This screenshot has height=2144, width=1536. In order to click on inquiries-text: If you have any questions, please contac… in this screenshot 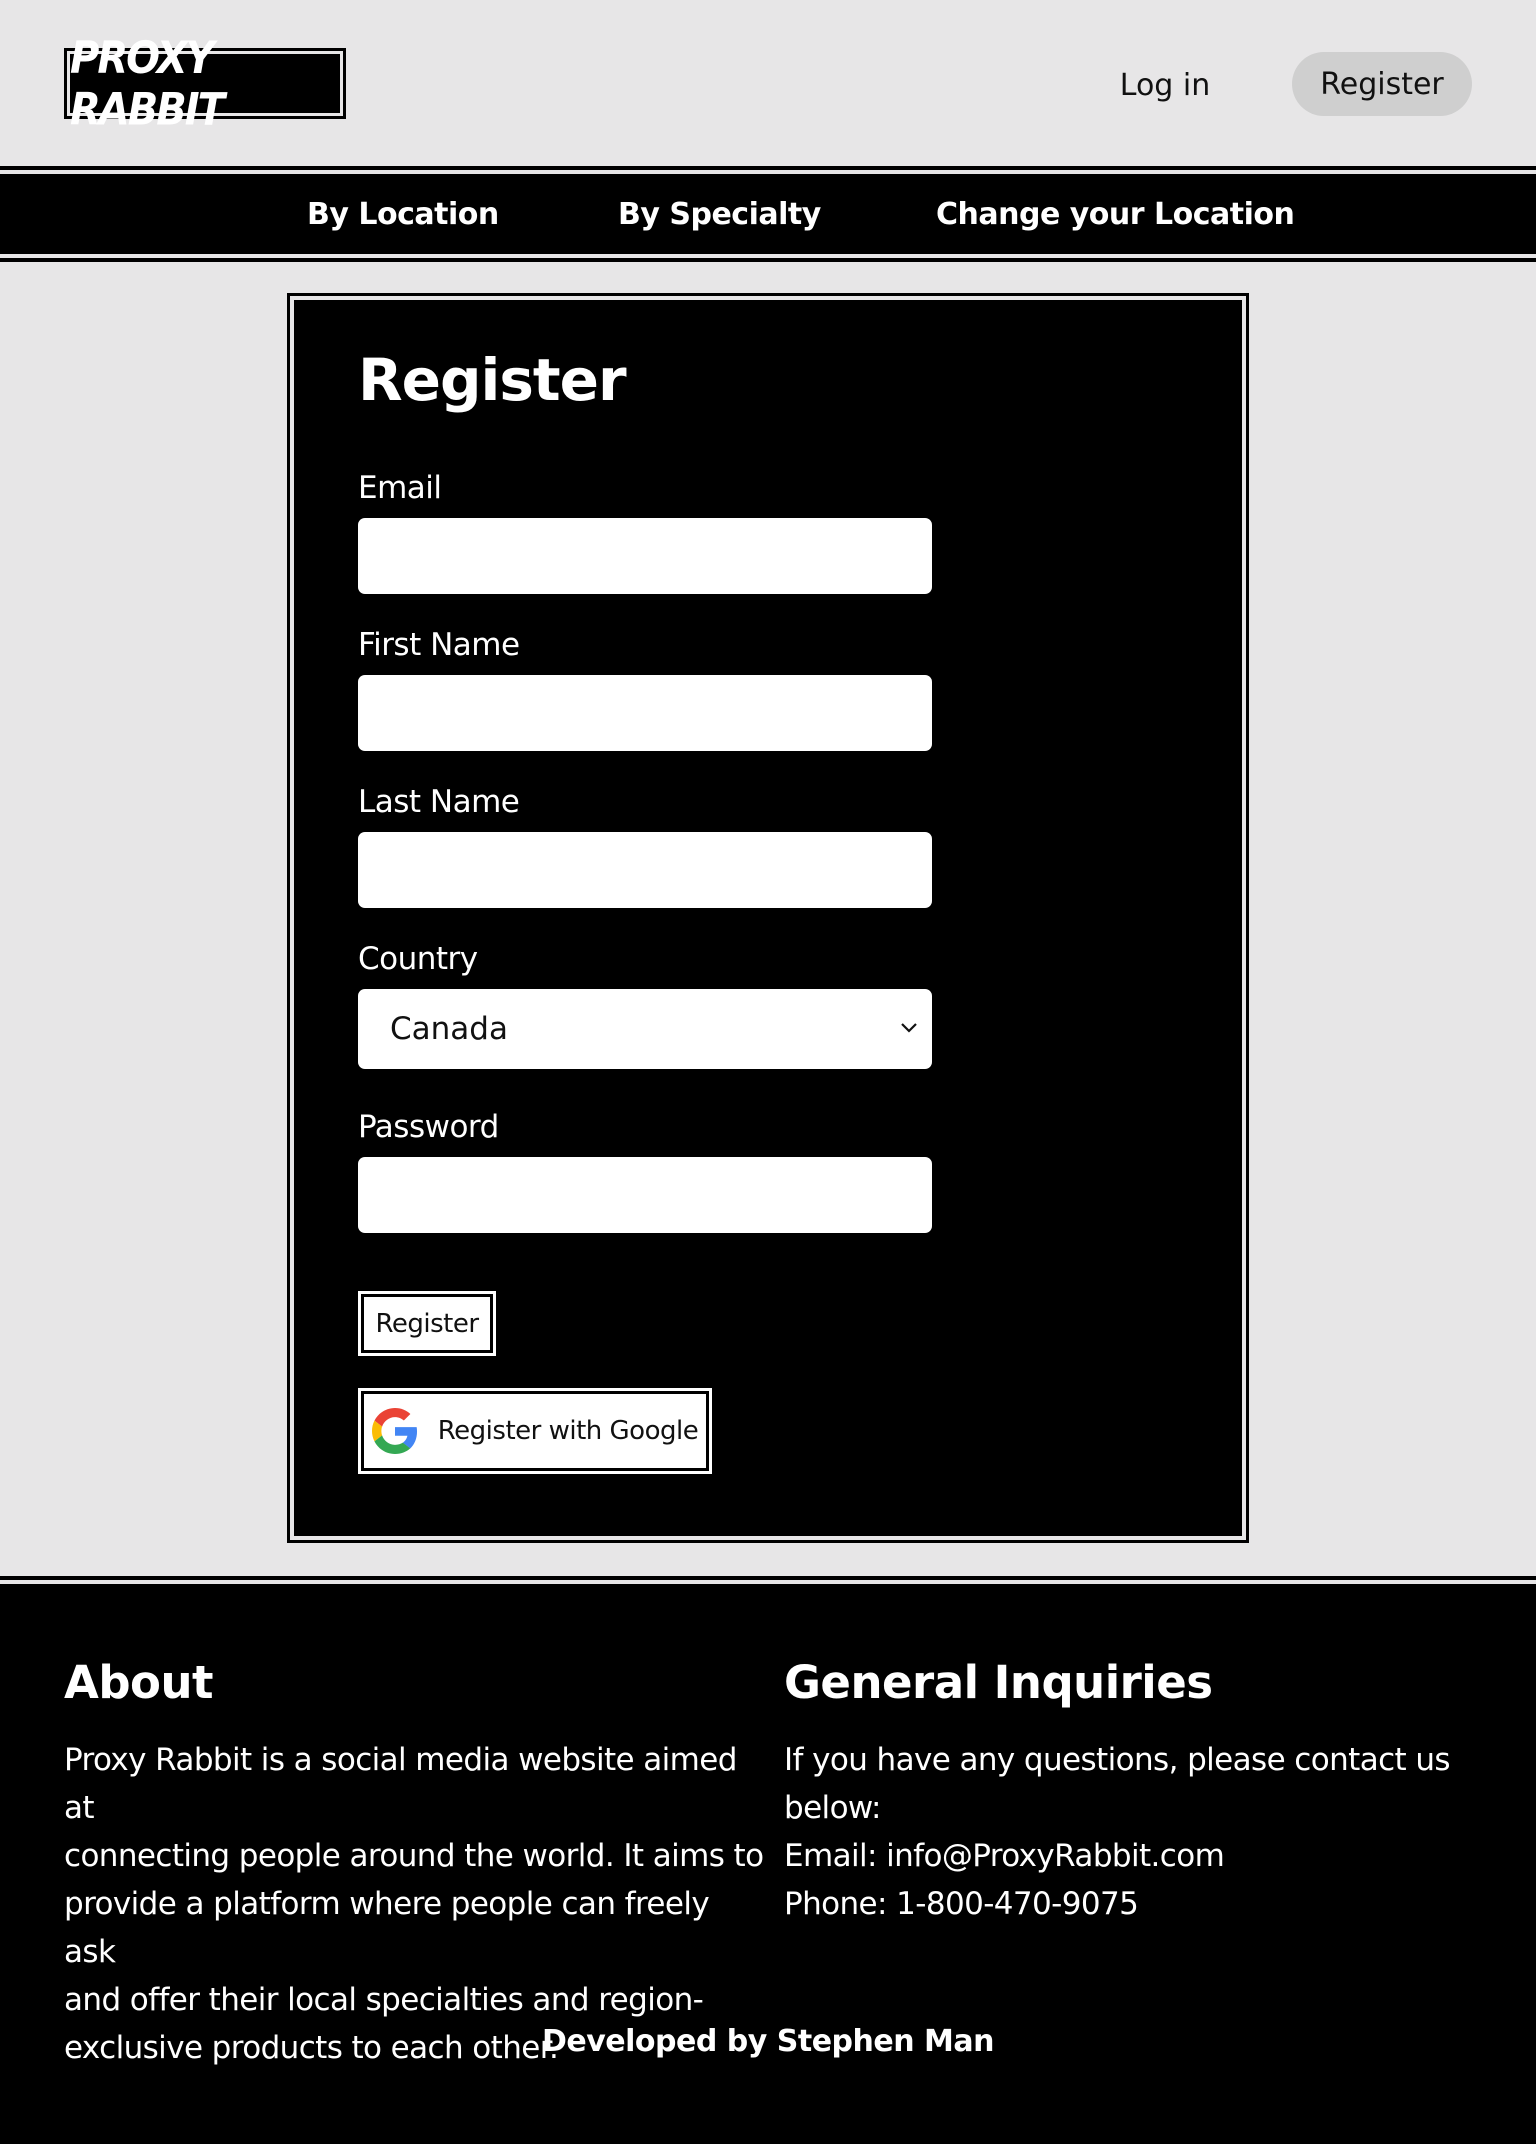, I will do `click(1144, 1832)`.